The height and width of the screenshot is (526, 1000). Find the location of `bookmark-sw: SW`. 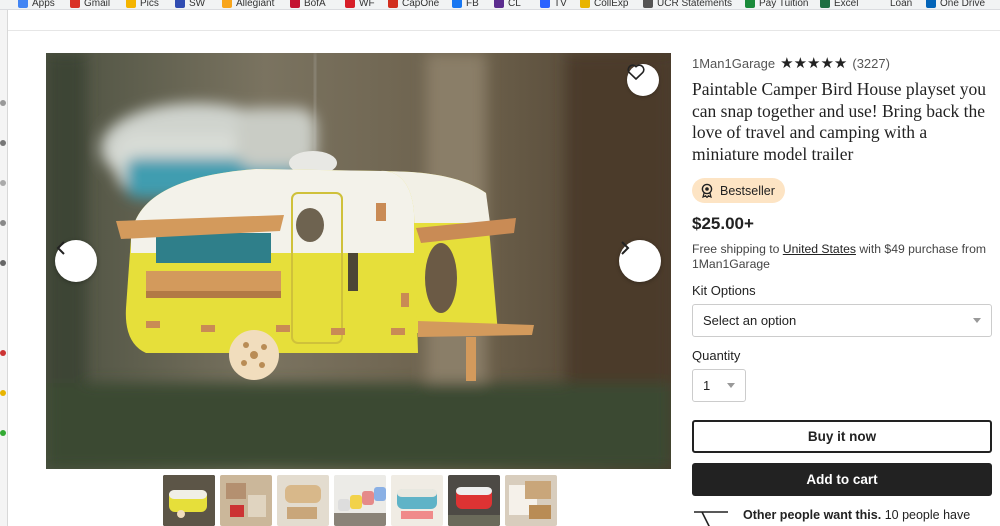

bookmark-sw: SW is located at coordinates (190, 4).